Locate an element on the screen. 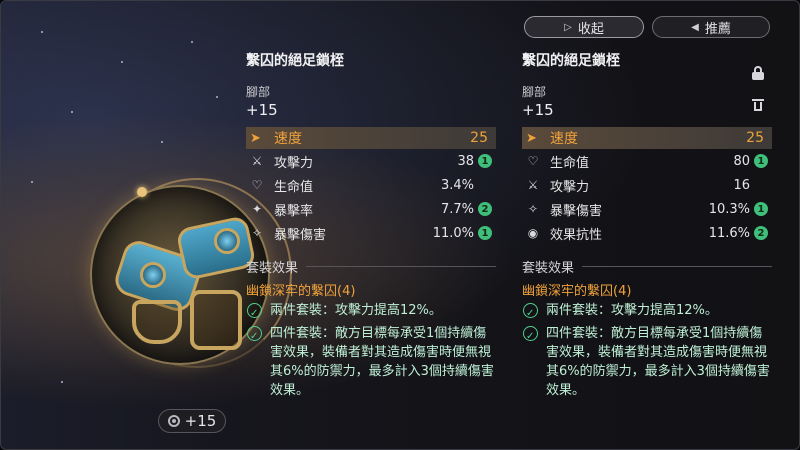  collapse-label: 收起 is located at coordinates (590, 29).